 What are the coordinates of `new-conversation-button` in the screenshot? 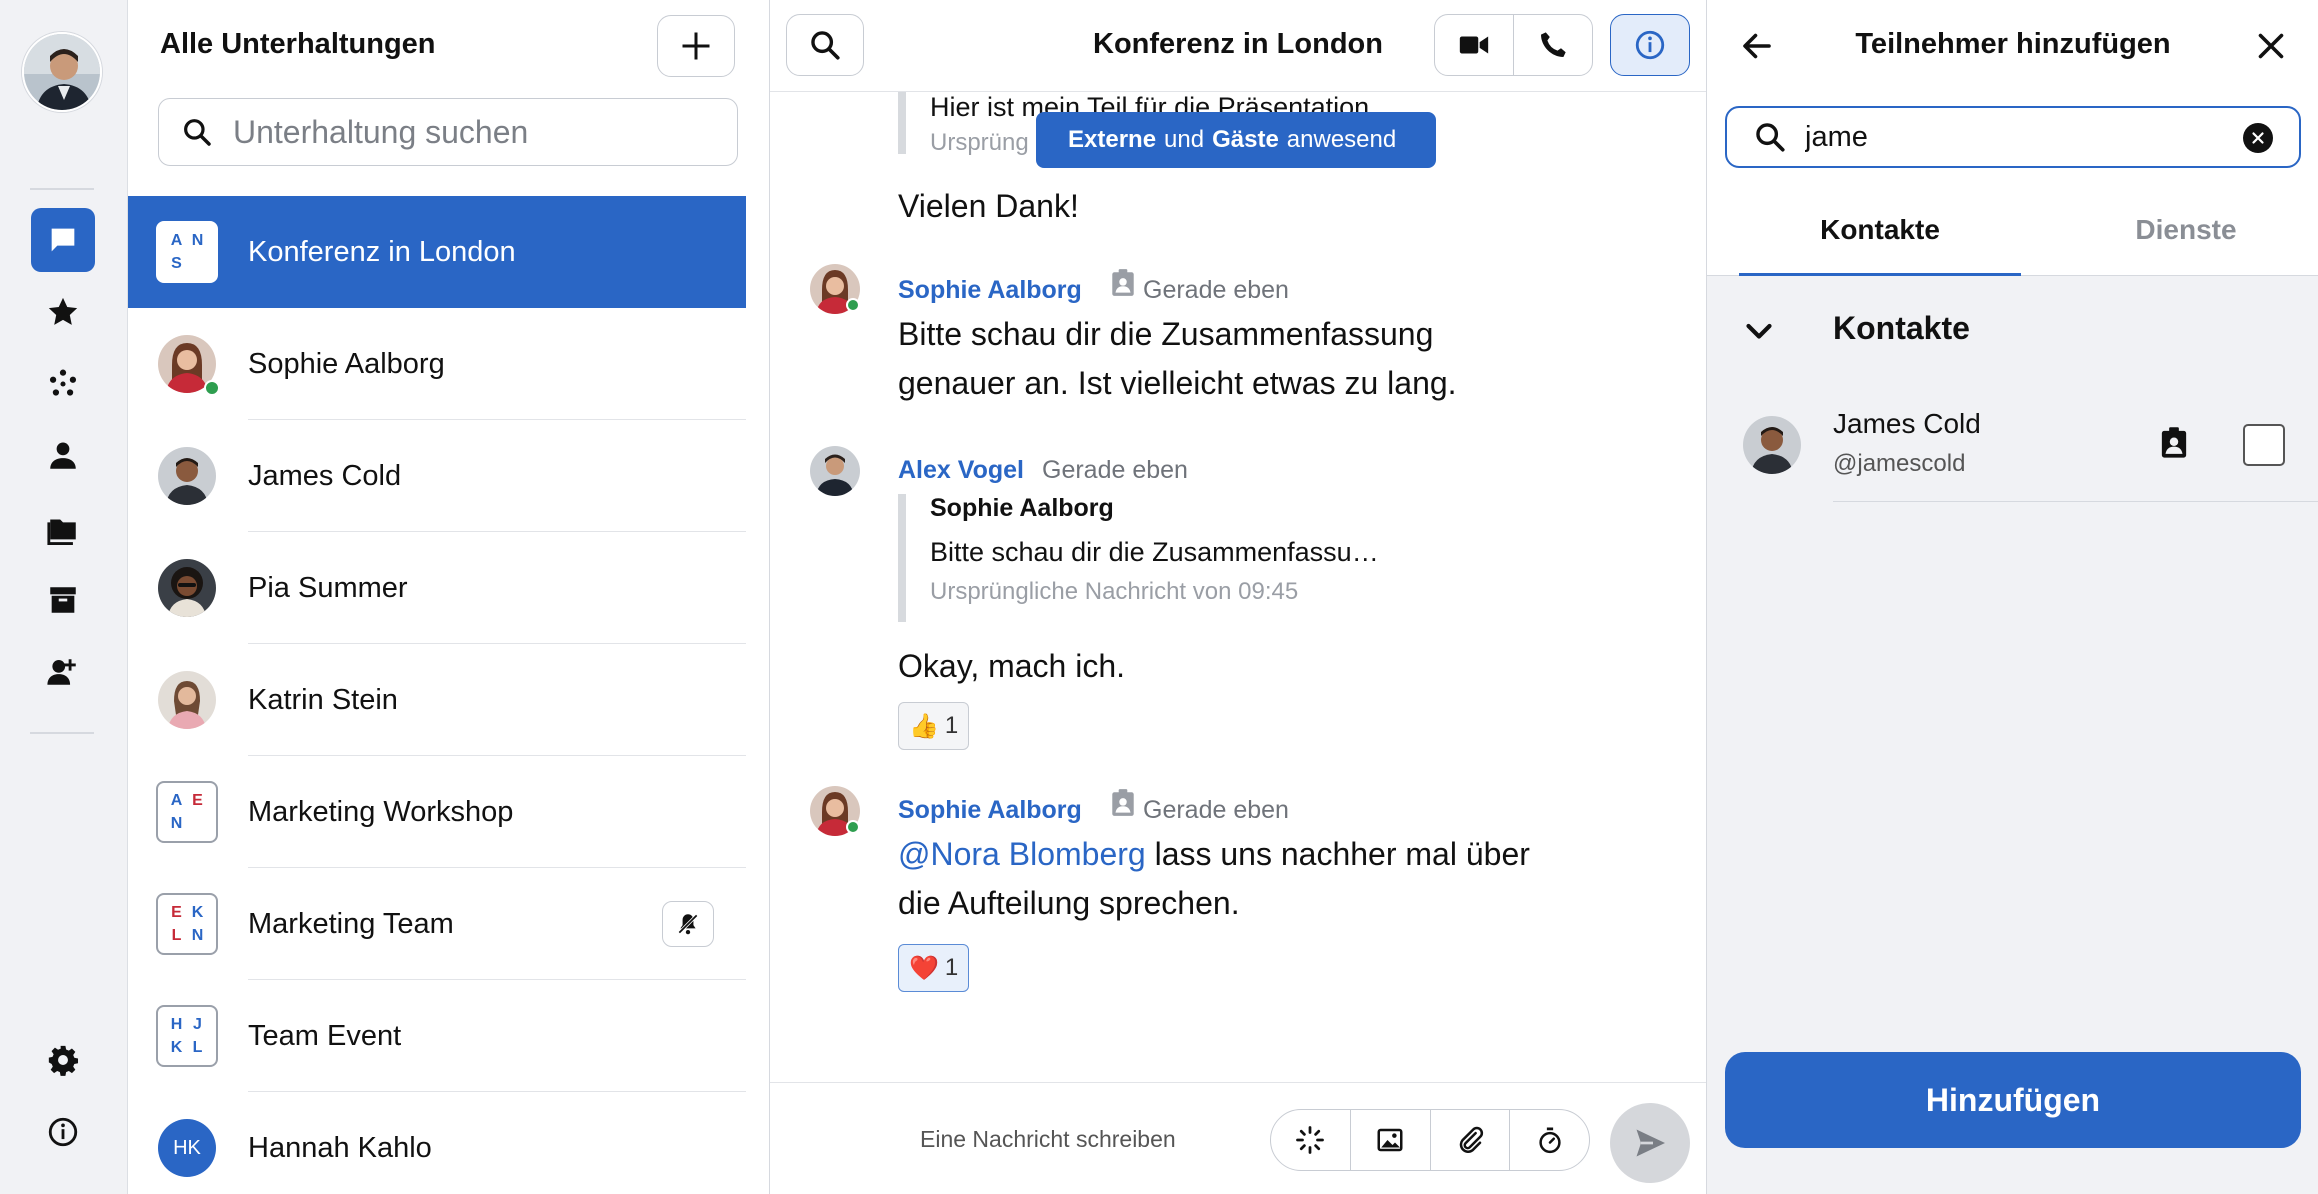 It's located at (696, 46).